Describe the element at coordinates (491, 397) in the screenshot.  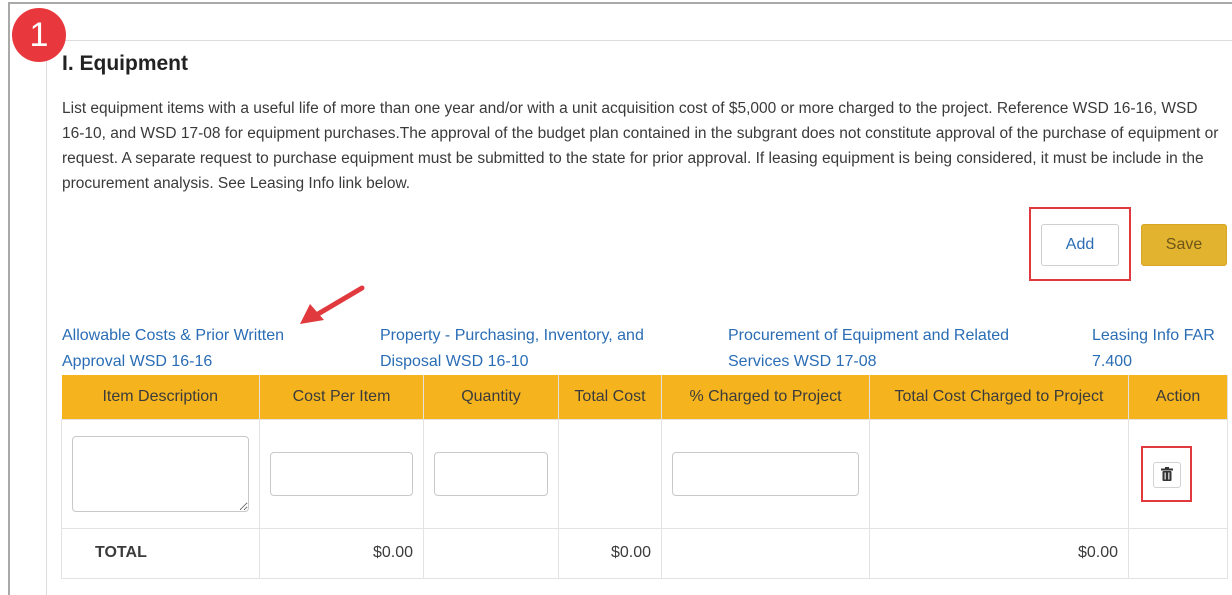
I see `column-header: Quantity` at that location.